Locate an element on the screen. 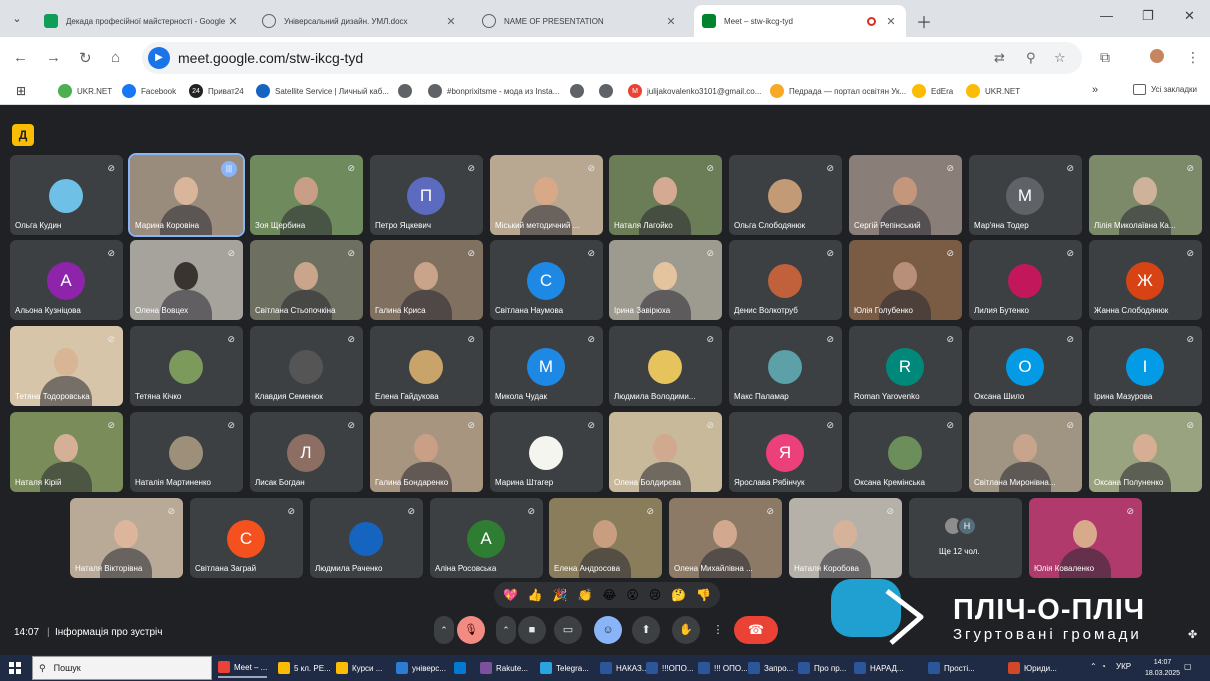 The image size is (1210, 681). participant-tile: Юлія Голубенко ⊘ is located at coordinates (905, 280).